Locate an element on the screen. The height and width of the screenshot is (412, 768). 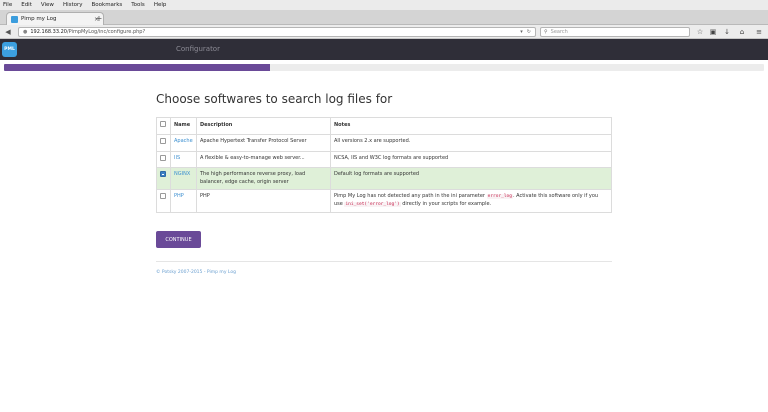
progress-fill is located at coordinates (137, 67).